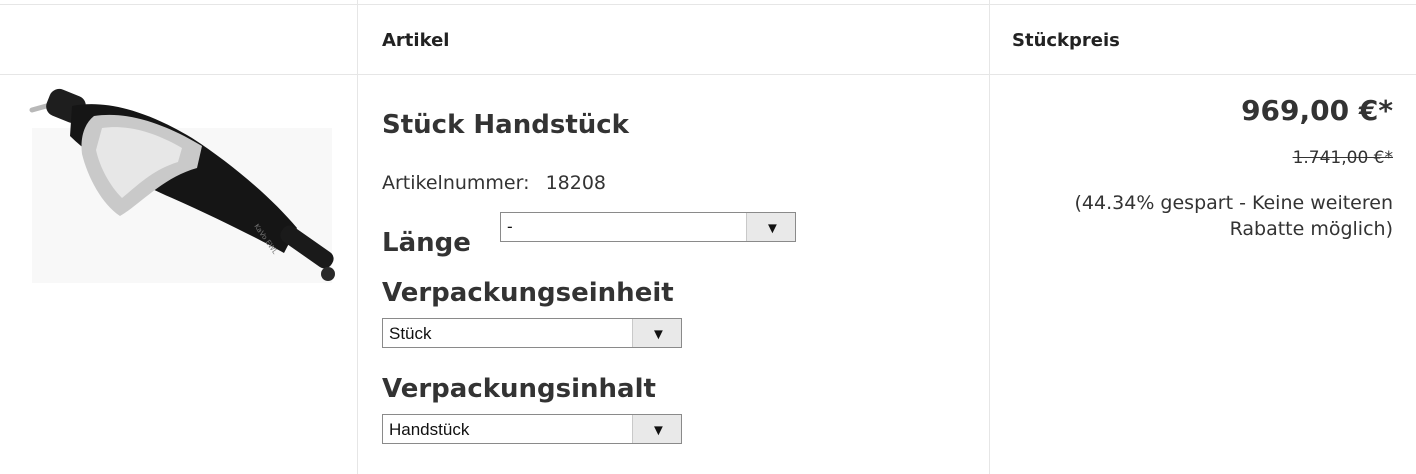  What do you see at coordinates (1317, 110) in the screenshot?
I see `unit-price-current: 969,00 €*` at bounding box center [1317, 110].